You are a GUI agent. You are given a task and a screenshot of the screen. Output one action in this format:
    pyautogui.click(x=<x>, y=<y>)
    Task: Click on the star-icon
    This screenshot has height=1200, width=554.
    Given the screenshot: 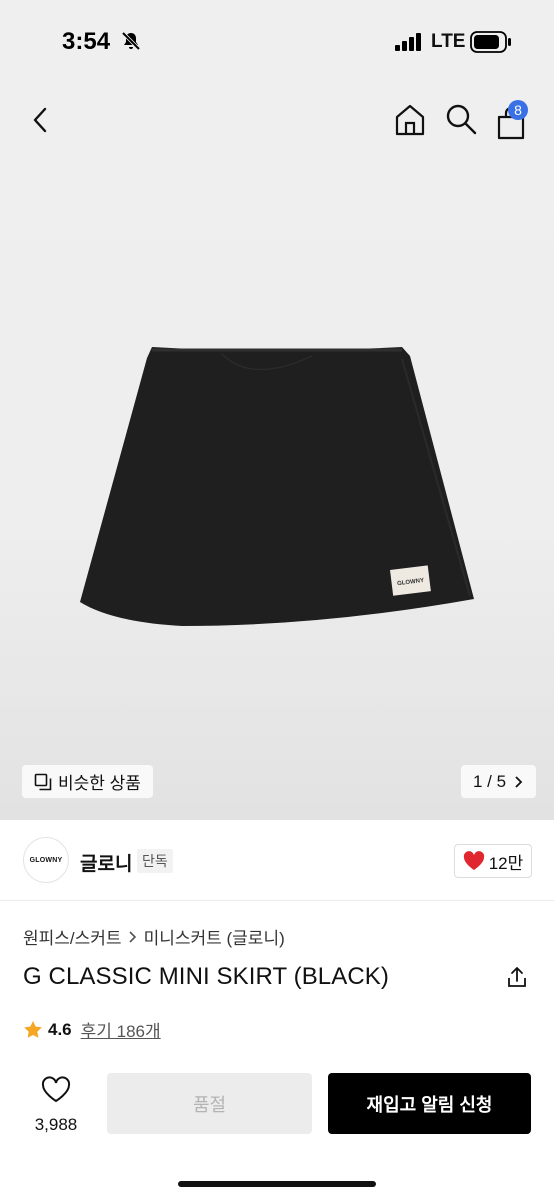 What is the action you would take?
    pyautogui.click(x=33, y=1029)
    